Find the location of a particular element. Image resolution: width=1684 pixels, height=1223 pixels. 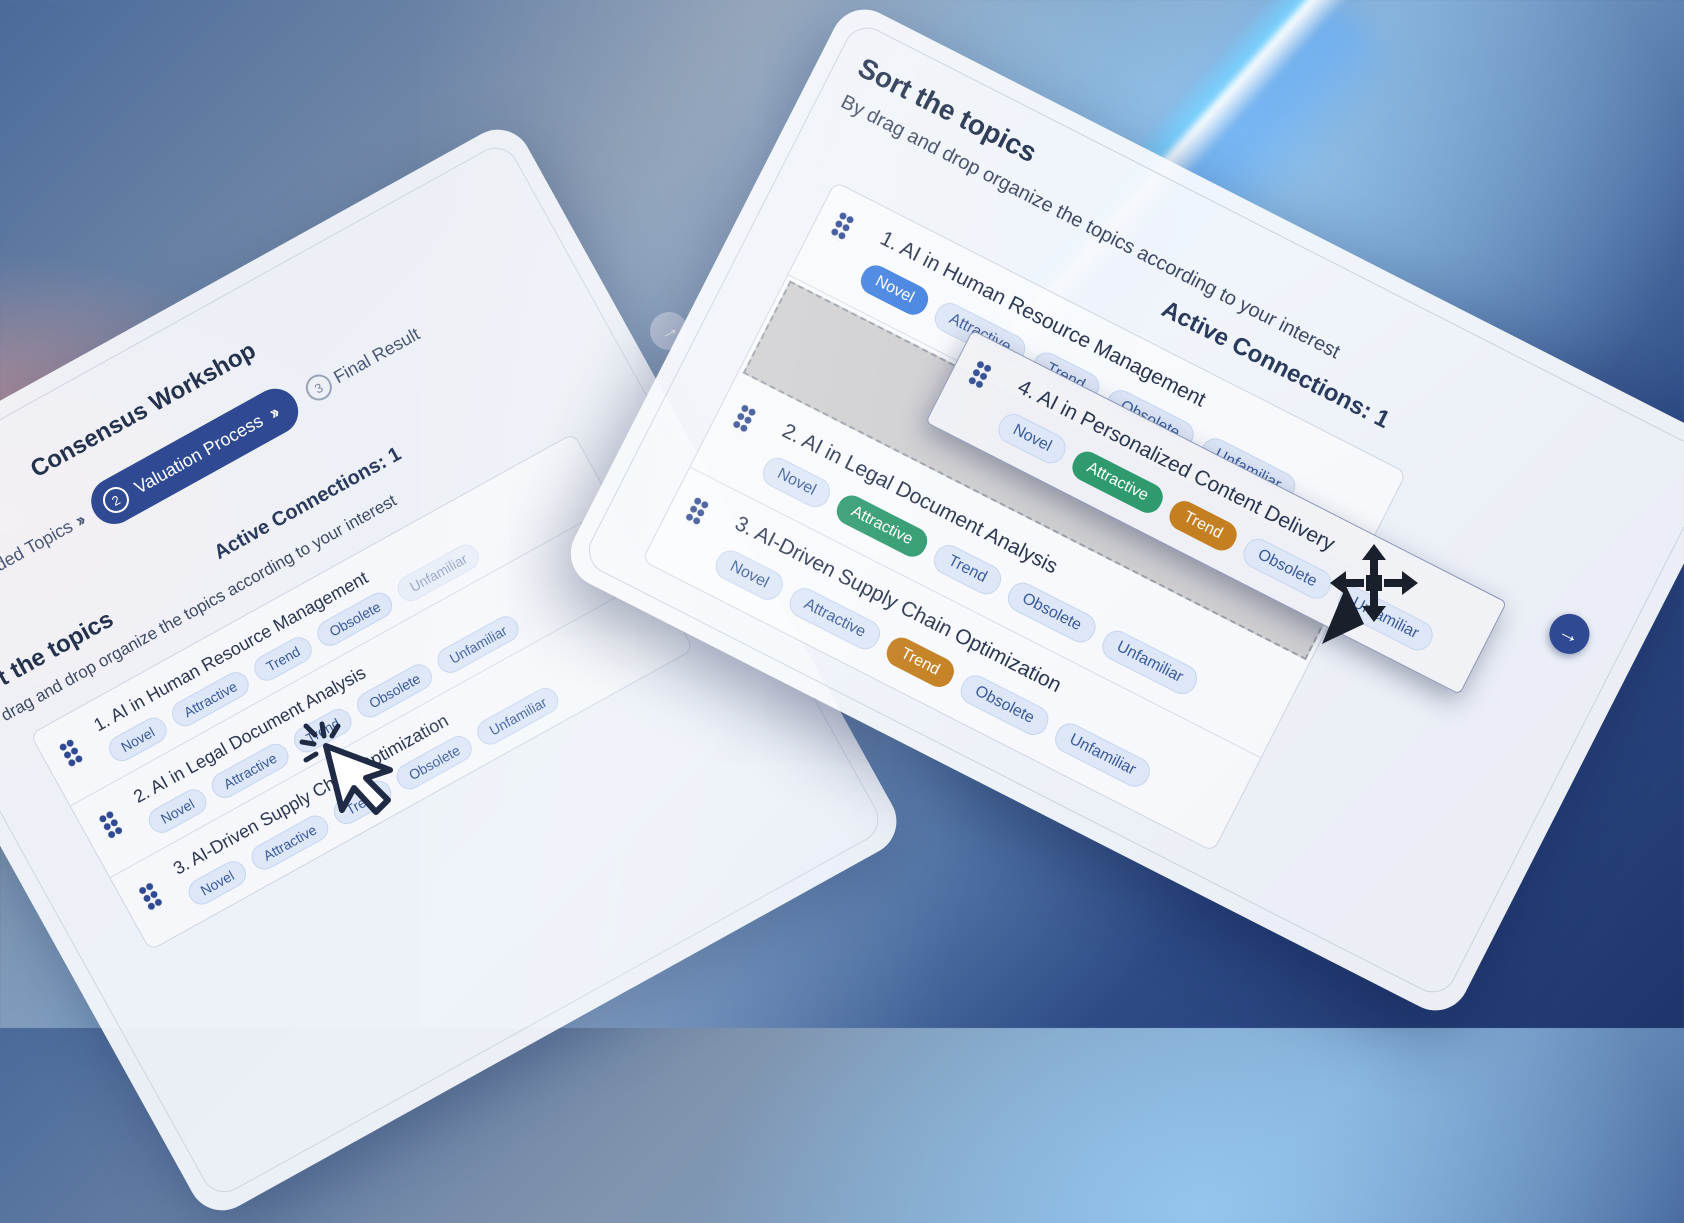

arrow-right-icon: → is located at coordinates (1570, 633).